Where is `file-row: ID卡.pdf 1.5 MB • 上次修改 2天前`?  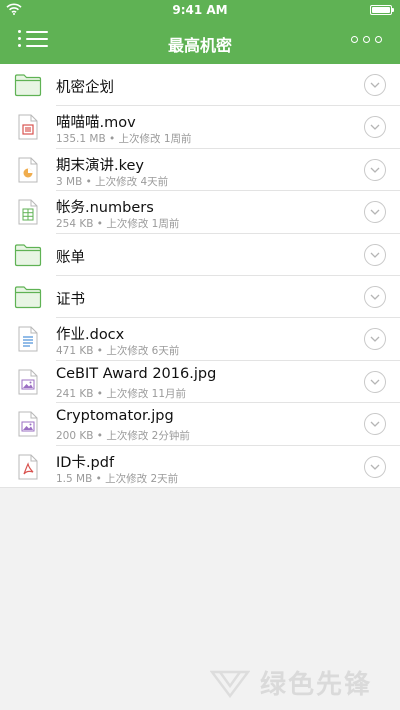 file-row: ID卡.pdf 1.5 MB • 上次修改 2天前 is located at coordinates (200, 467).